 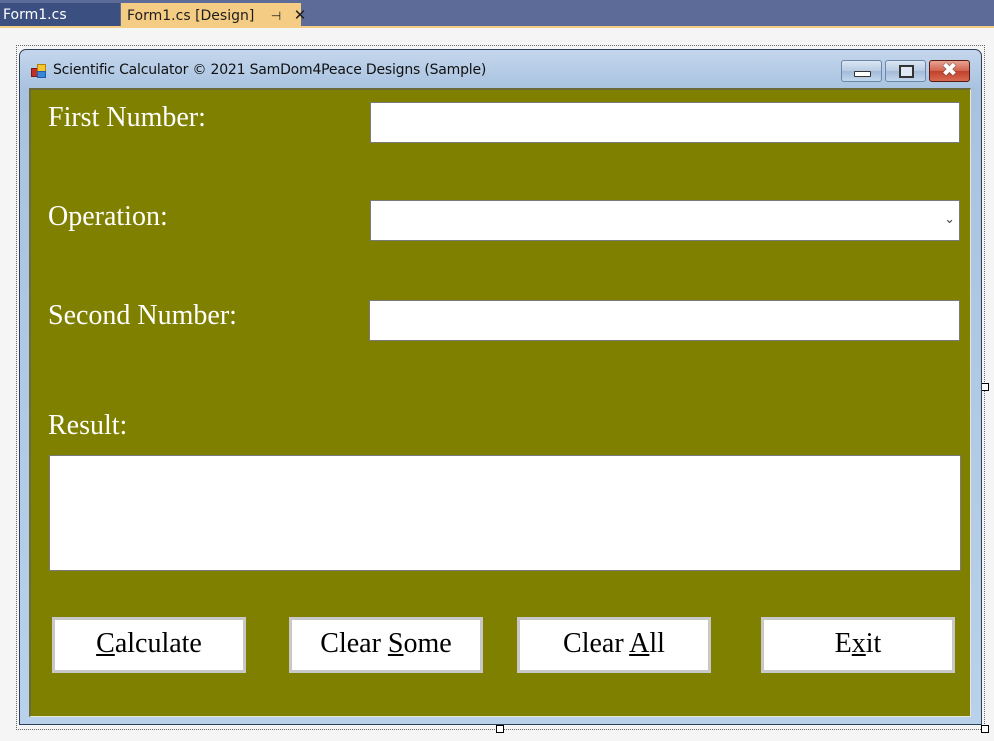 I want to click on button-text: ll, so click(x=657, y=643).